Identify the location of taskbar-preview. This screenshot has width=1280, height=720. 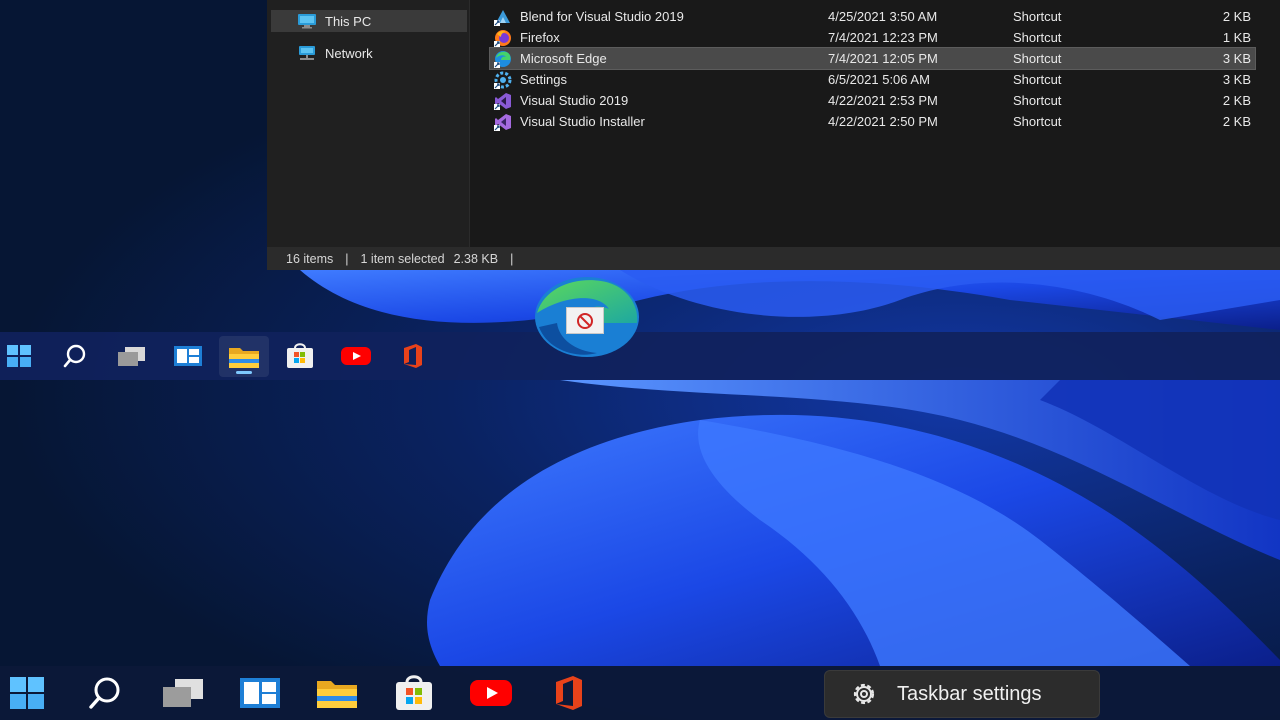
(640, 356).